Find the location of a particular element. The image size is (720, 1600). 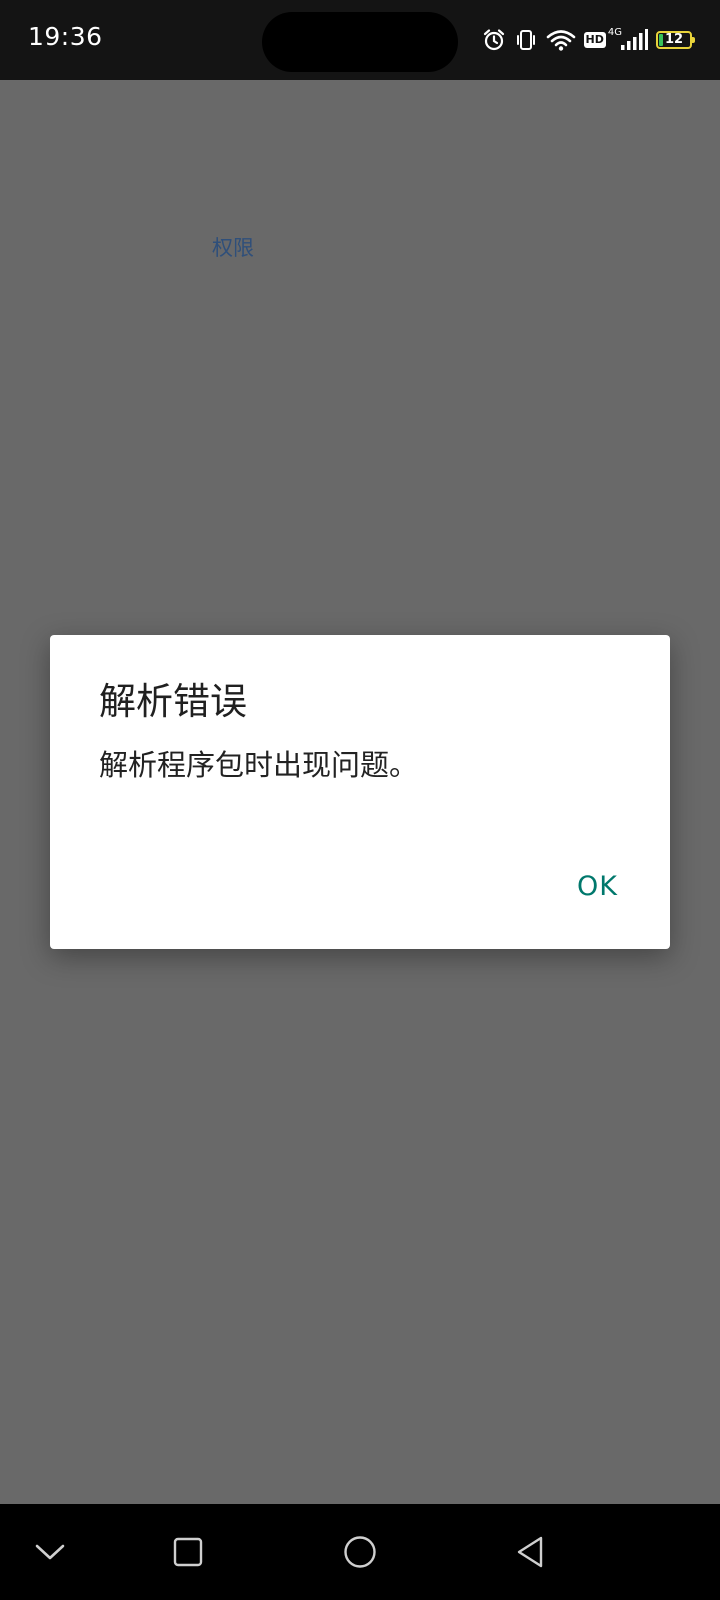

home-circle-icon is located at coordinates (360, 1552).